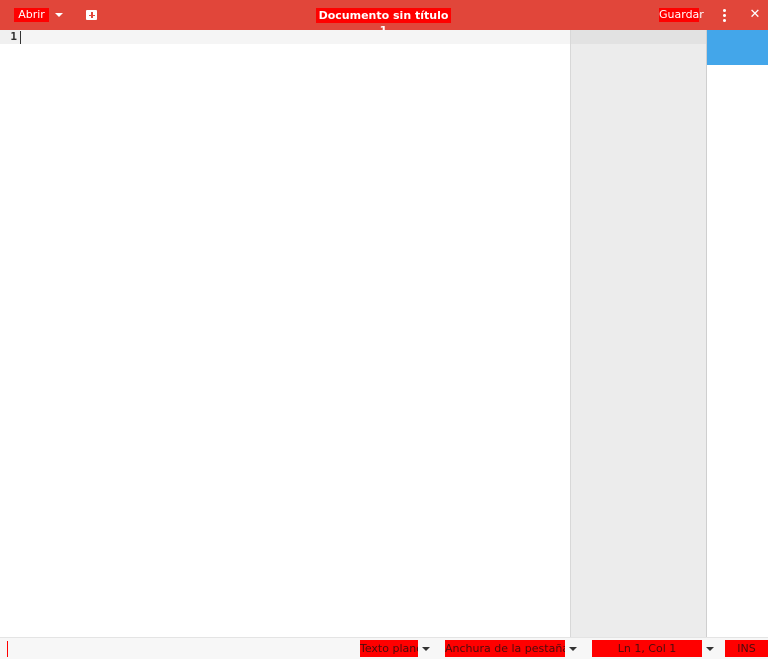 The height and width of the screenshot is (659, 768). Describe the element at coordinates (91, 15) in the screenshot. I see `new-document-icon` at that location.